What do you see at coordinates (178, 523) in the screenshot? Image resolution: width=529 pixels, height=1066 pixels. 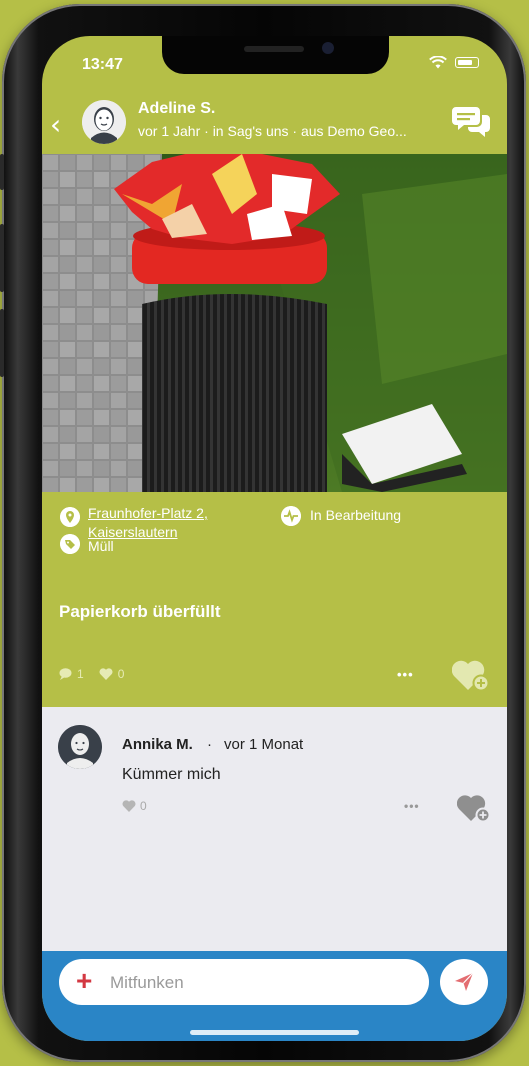 I see `post-address-link: Fraunhofer-Platz 2, Kaiserslautern` at bounding box center [178, 523].